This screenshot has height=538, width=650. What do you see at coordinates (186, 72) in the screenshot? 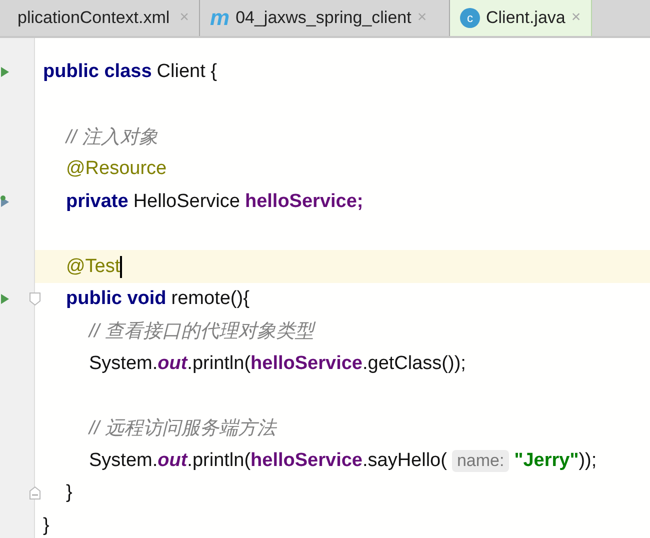
I see `code-text: Client {` at bounding box center [186, 72].